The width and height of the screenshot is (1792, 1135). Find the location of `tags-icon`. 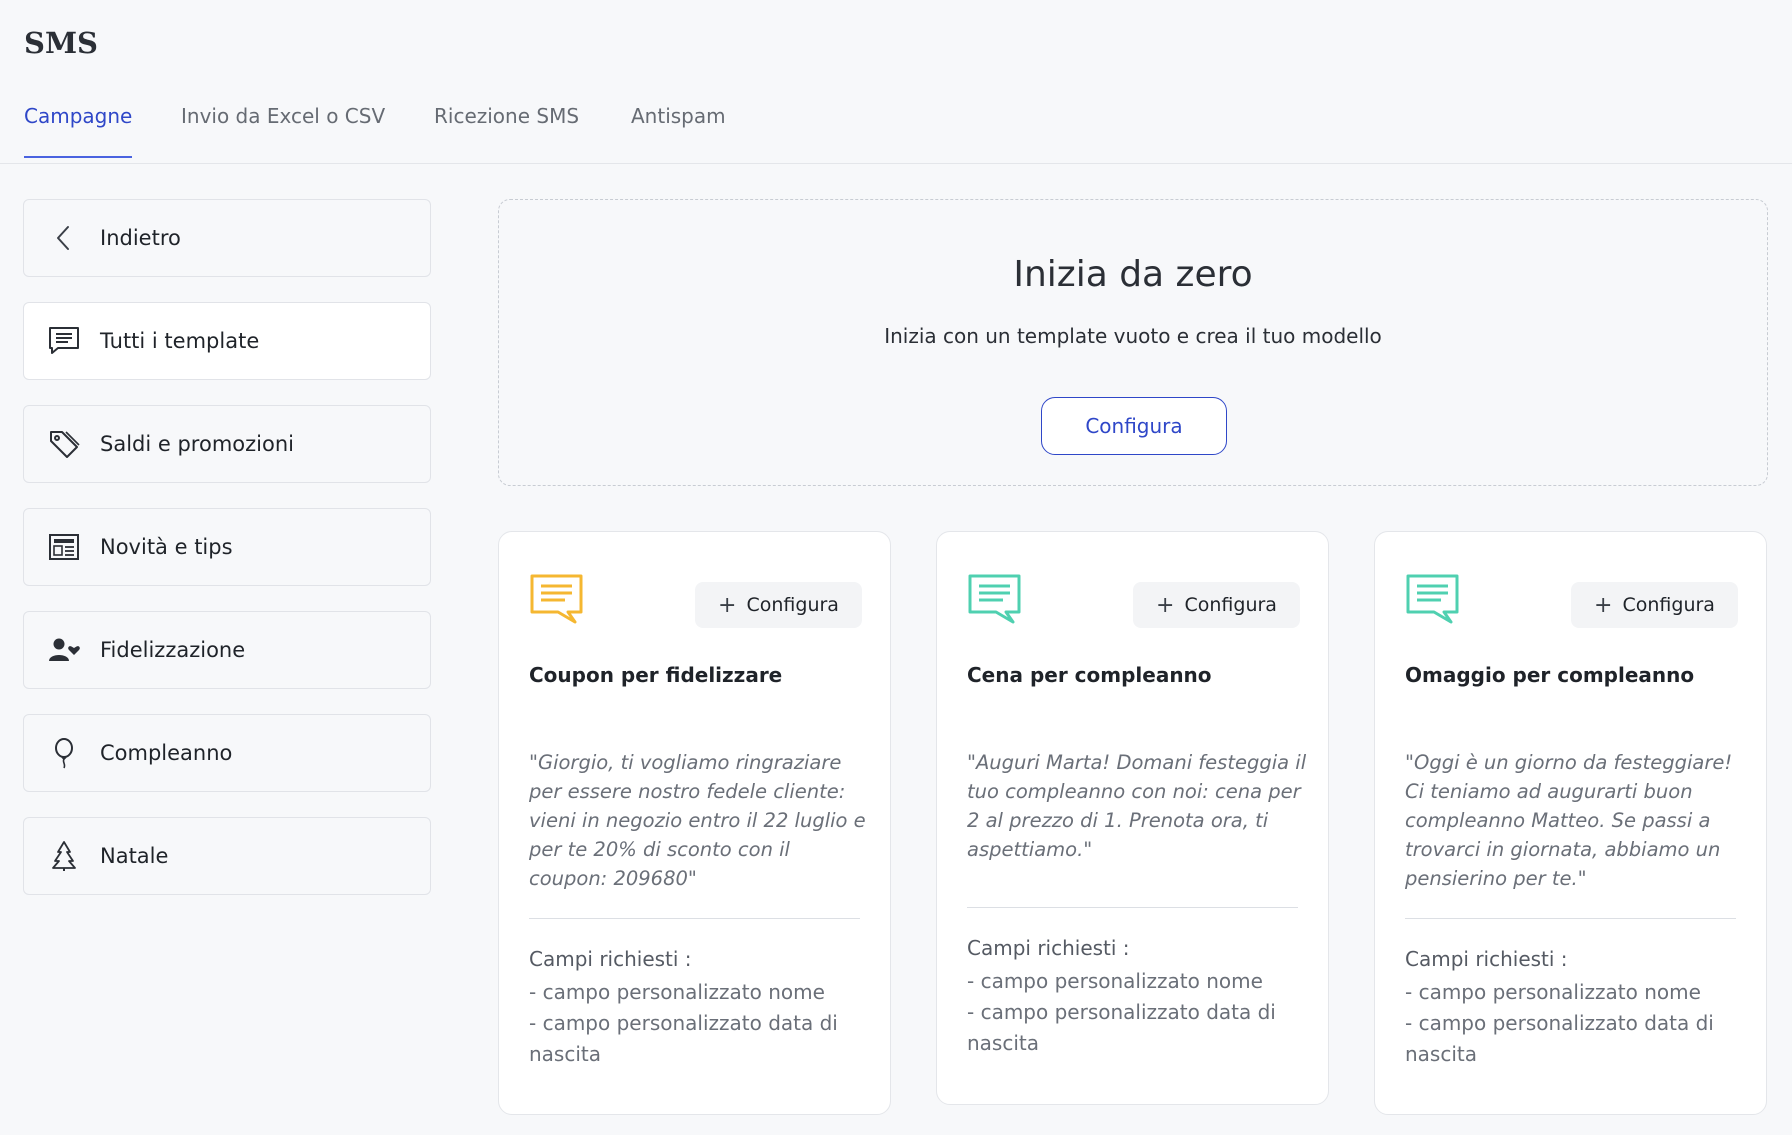

tags-icon is located at coordinates (64, 444).